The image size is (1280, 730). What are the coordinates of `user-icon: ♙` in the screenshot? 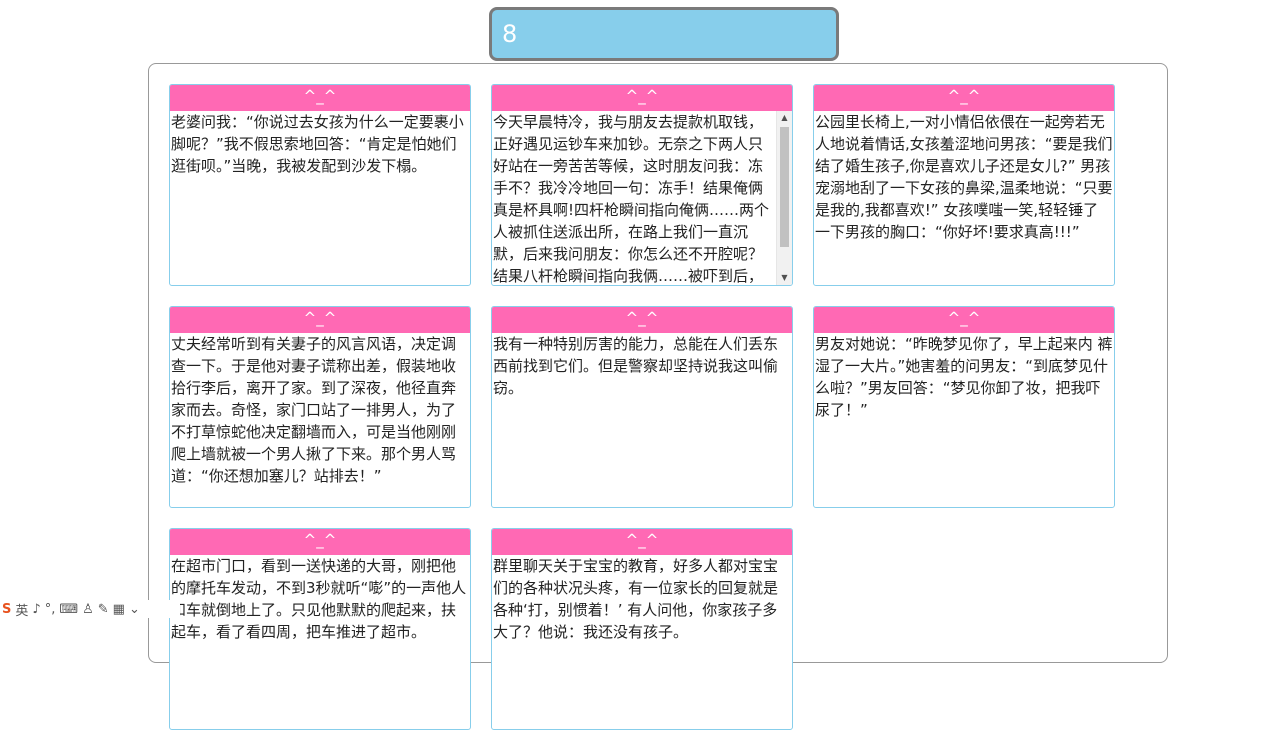 It's located at (88, 609).